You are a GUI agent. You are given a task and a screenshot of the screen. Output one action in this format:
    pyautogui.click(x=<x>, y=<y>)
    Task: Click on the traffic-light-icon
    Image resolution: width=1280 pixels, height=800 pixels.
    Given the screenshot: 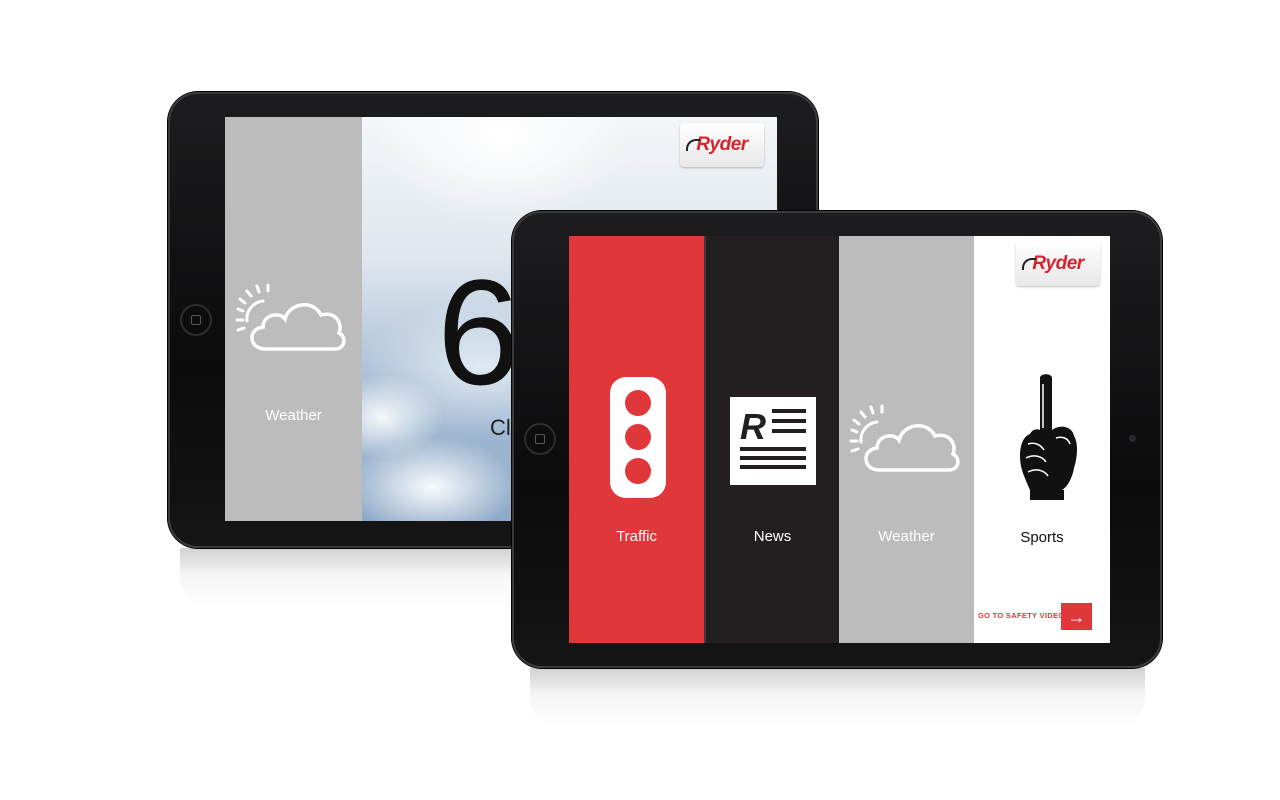 What is the action you would take?
    pyautogui.click(x=638, y=437)
    